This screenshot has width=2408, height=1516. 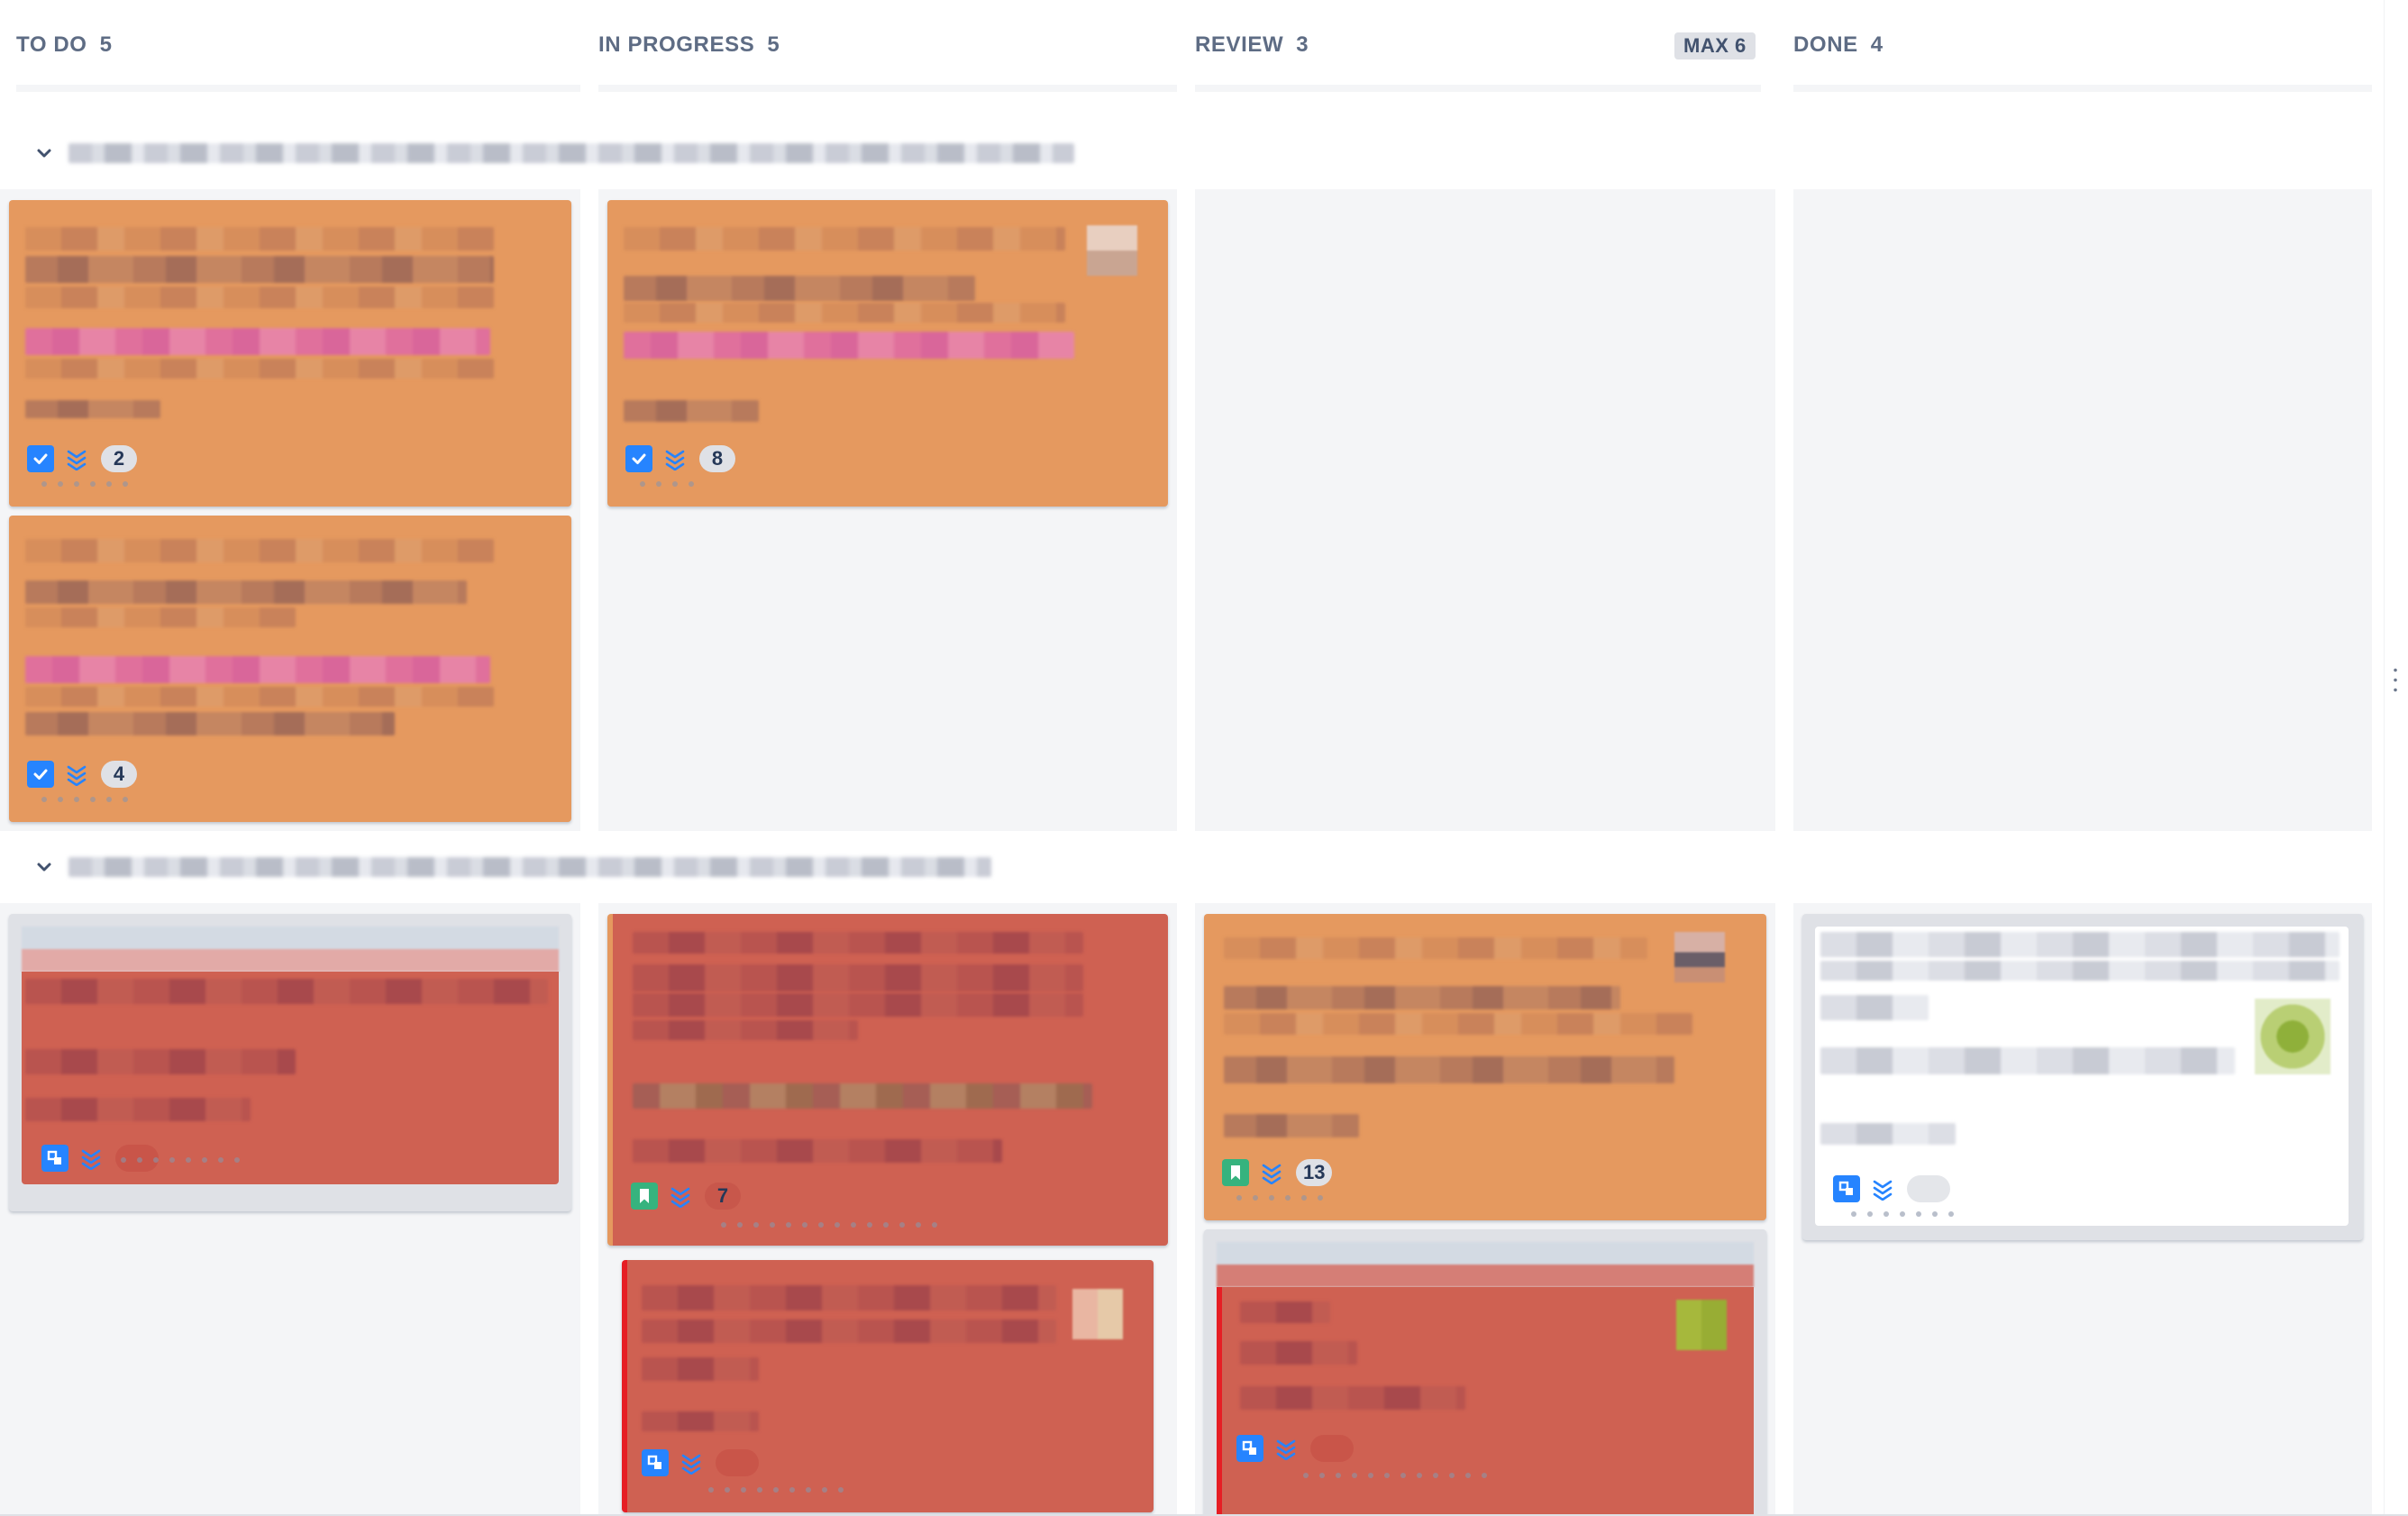 What do you see at coordinates (51, 44) in the screenshot?
I see `column-title: TO DO` at bounding box center [51, 44].